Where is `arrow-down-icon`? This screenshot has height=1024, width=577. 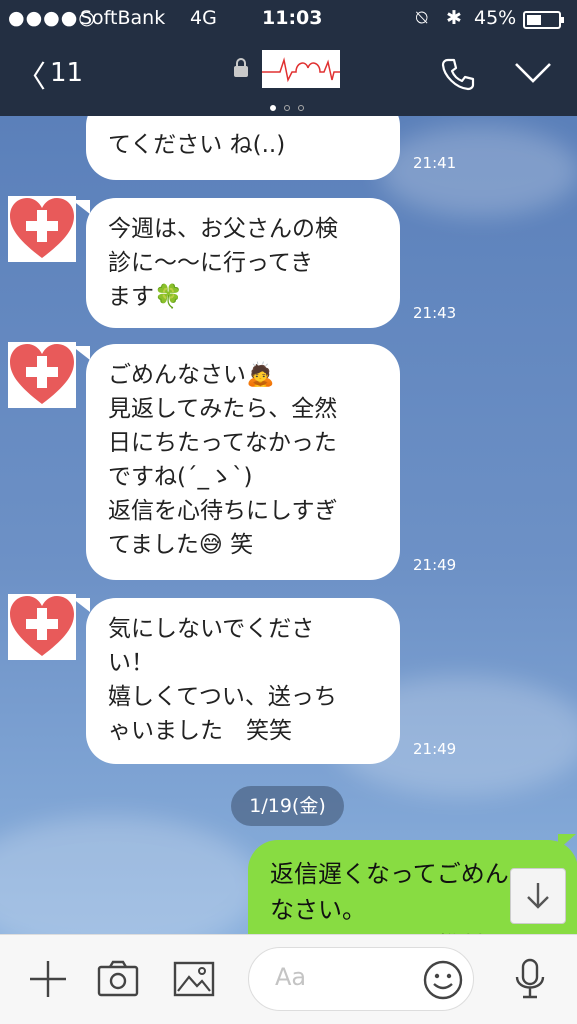 arrow-down-icon is located at coordinates (538, 896).